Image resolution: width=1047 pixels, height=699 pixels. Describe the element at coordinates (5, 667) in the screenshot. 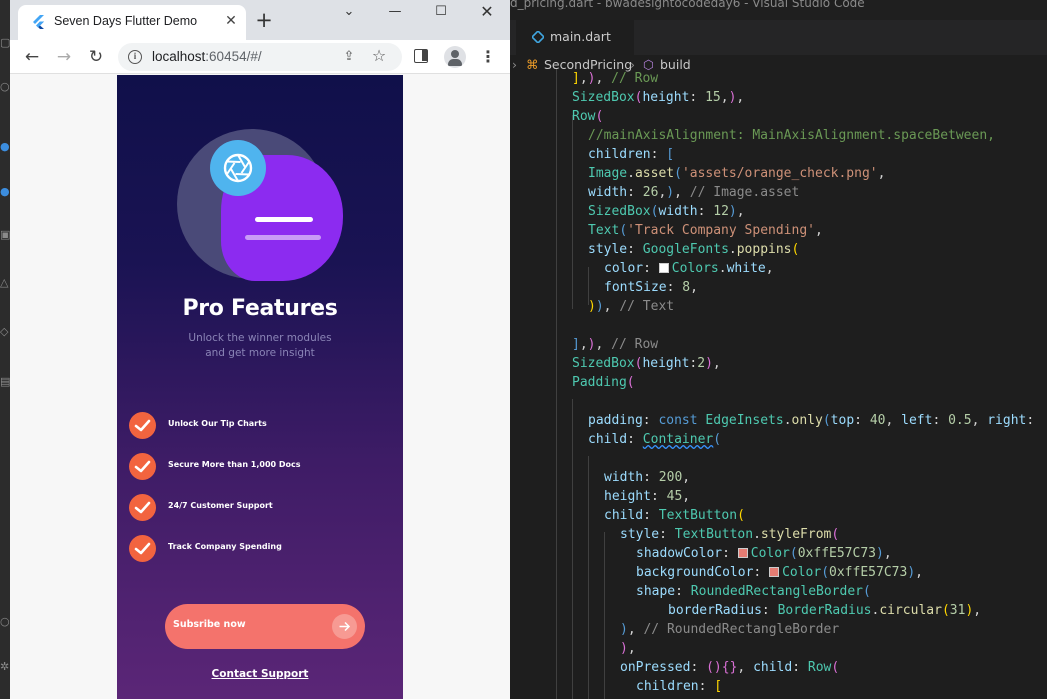

I see `manage-gear-icon: ✲` at that location.